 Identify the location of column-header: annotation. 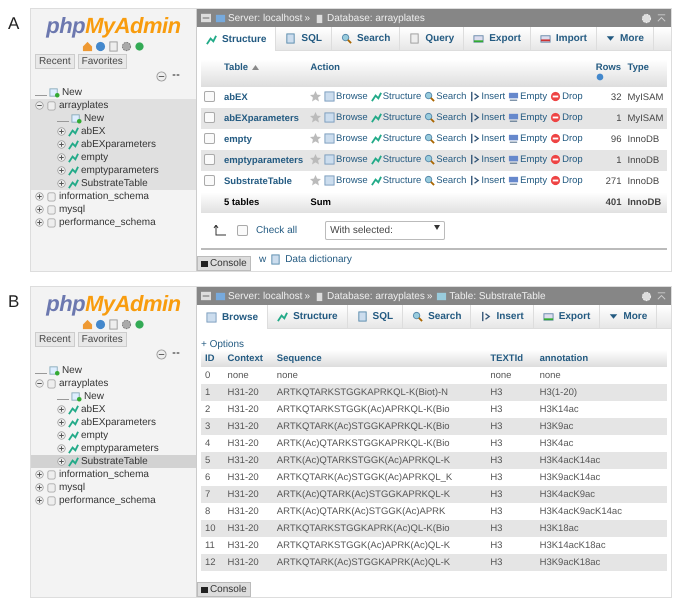
(601, 358).